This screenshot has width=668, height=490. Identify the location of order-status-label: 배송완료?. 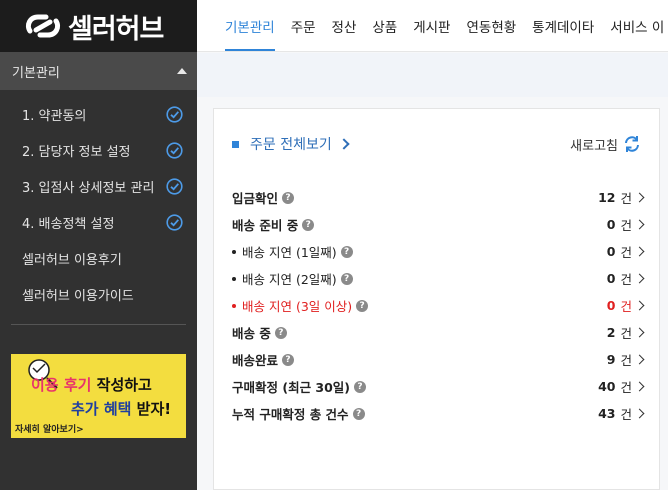
(263, 359).